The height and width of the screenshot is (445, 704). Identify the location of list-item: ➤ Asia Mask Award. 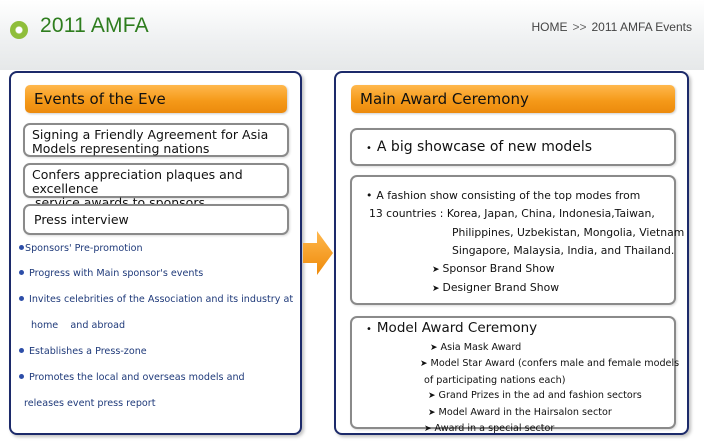
(476, 347).